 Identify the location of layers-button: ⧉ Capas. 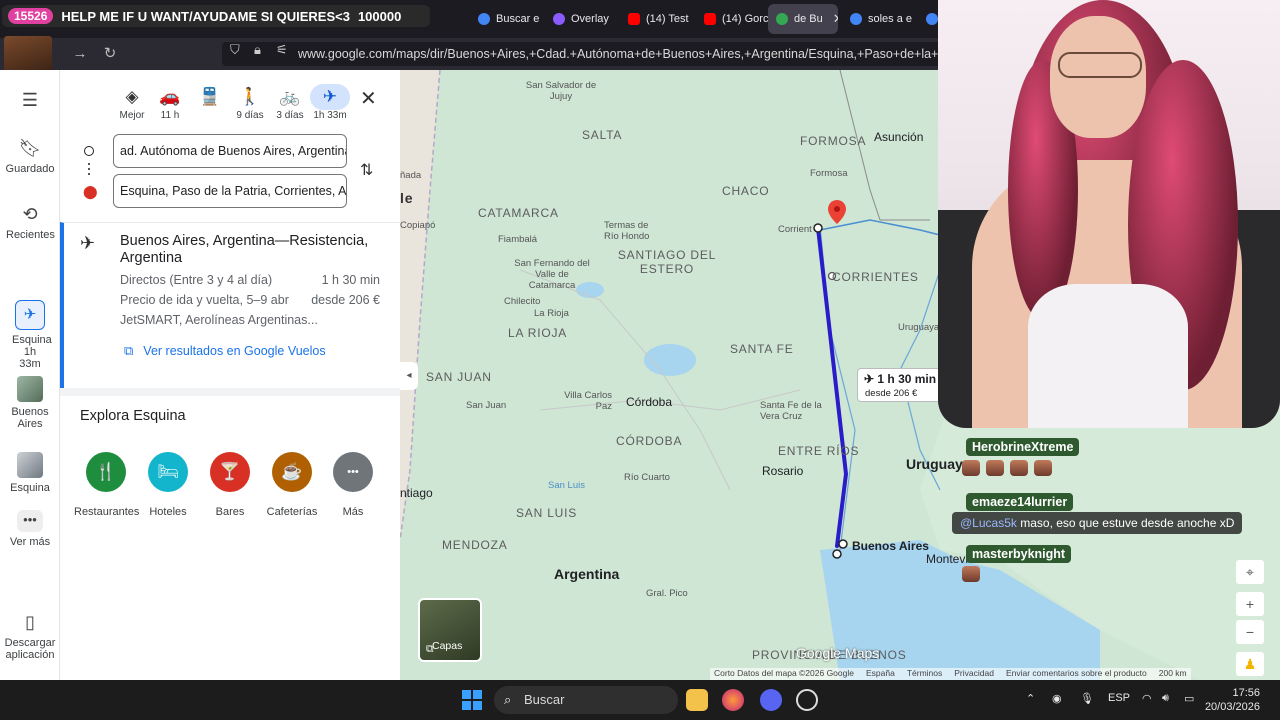
(450, 630).